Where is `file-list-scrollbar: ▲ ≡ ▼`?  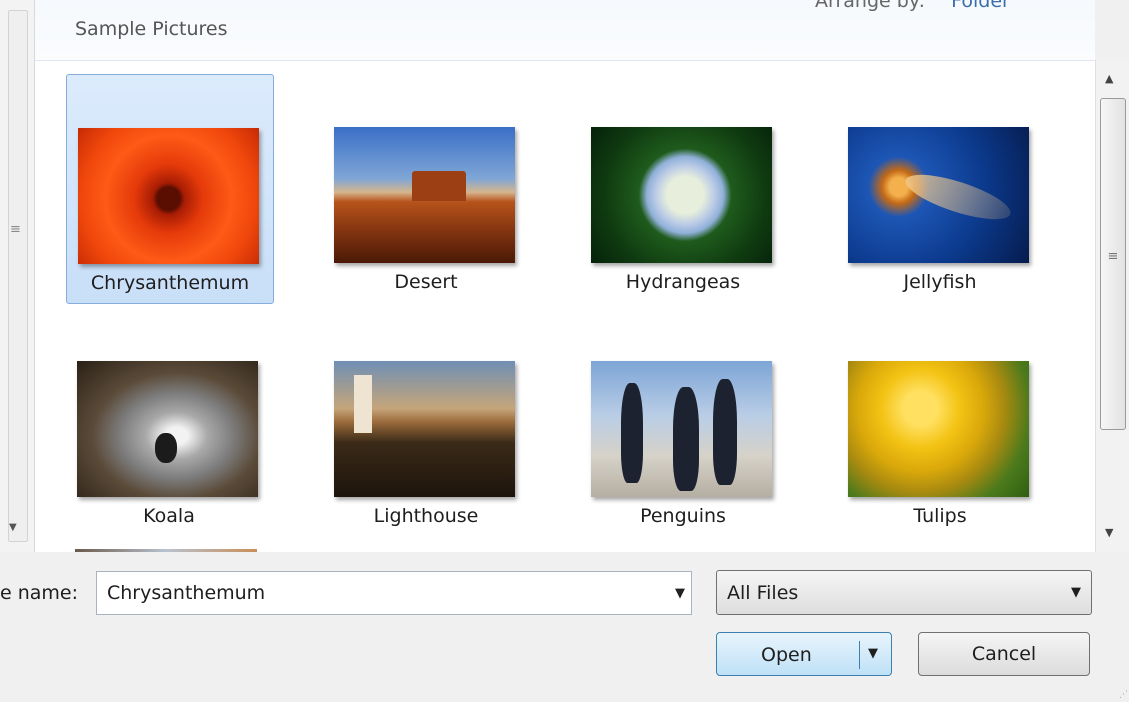
file-list-scrollbar: ▲ ≡ ▼ is located at coordinates (1112, 306).